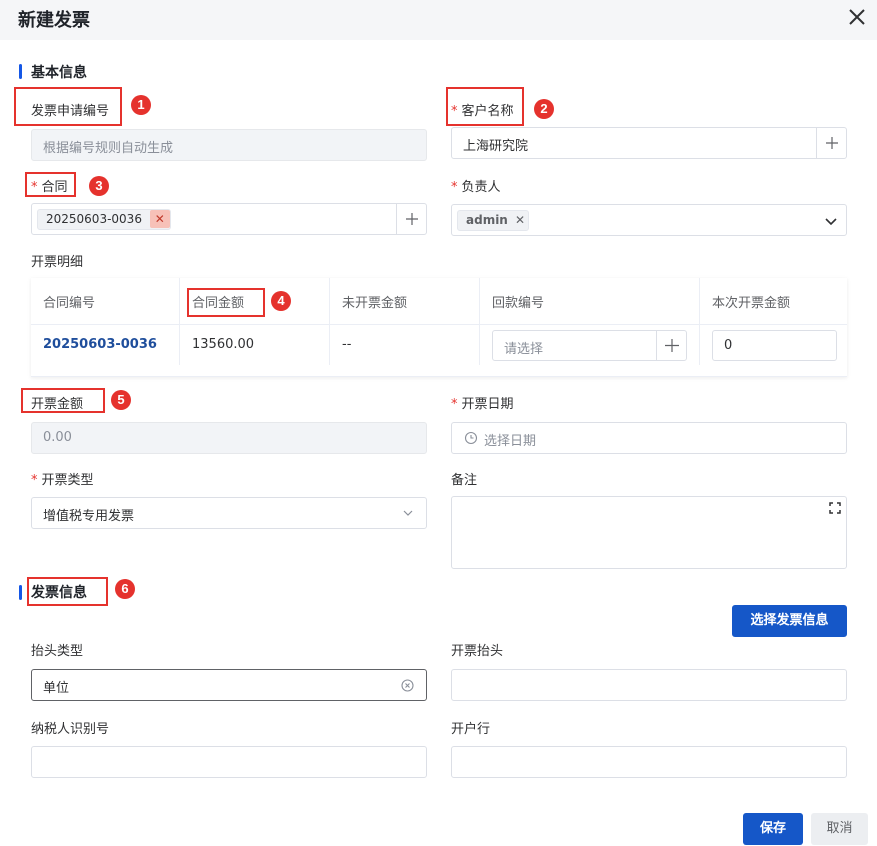 The height and width of the screenshot is (846, 877). What do you see at coordinates (590, 301) in the screenshot?
I see `table-header-cell: 回款编号` at bounding box center [590, 301].